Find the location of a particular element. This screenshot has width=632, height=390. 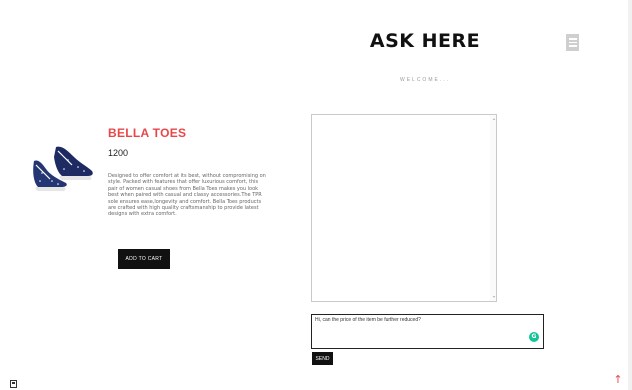

page-corner-icon is located at coordinates (13, 384).